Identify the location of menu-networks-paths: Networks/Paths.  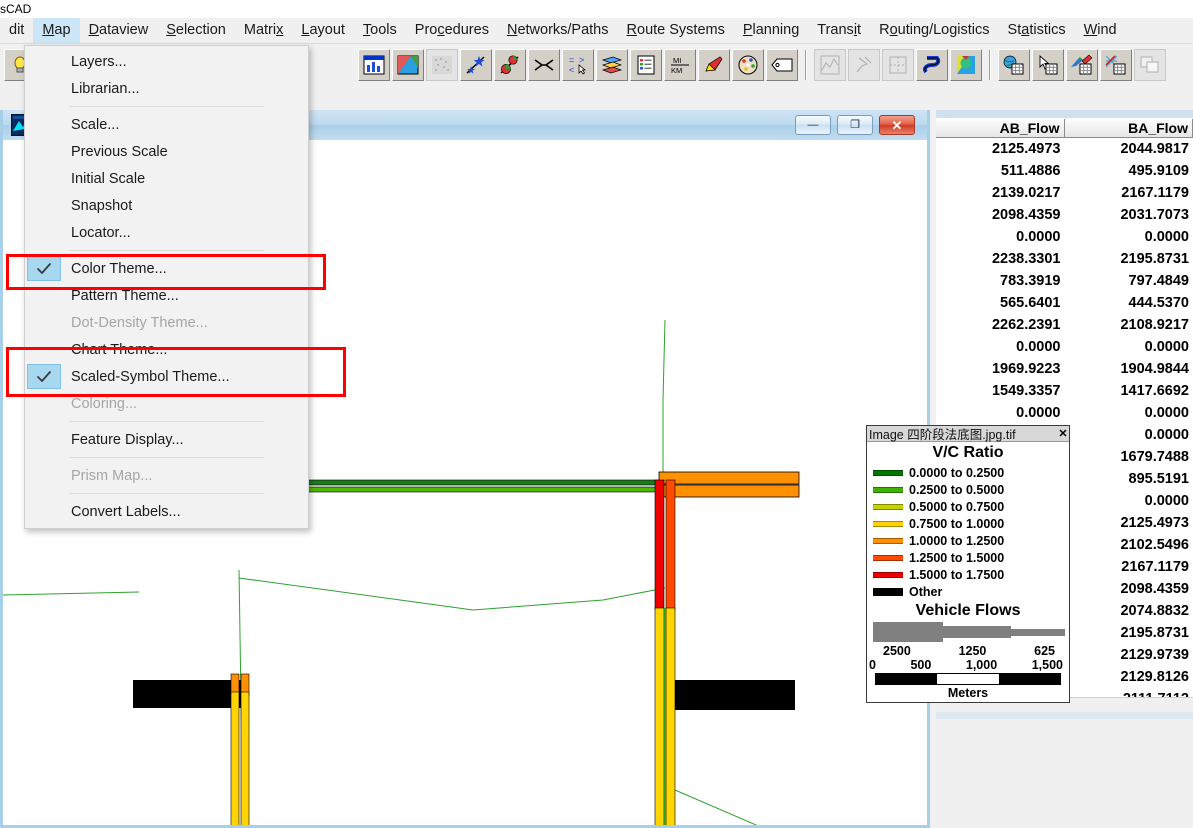
(558, 30).